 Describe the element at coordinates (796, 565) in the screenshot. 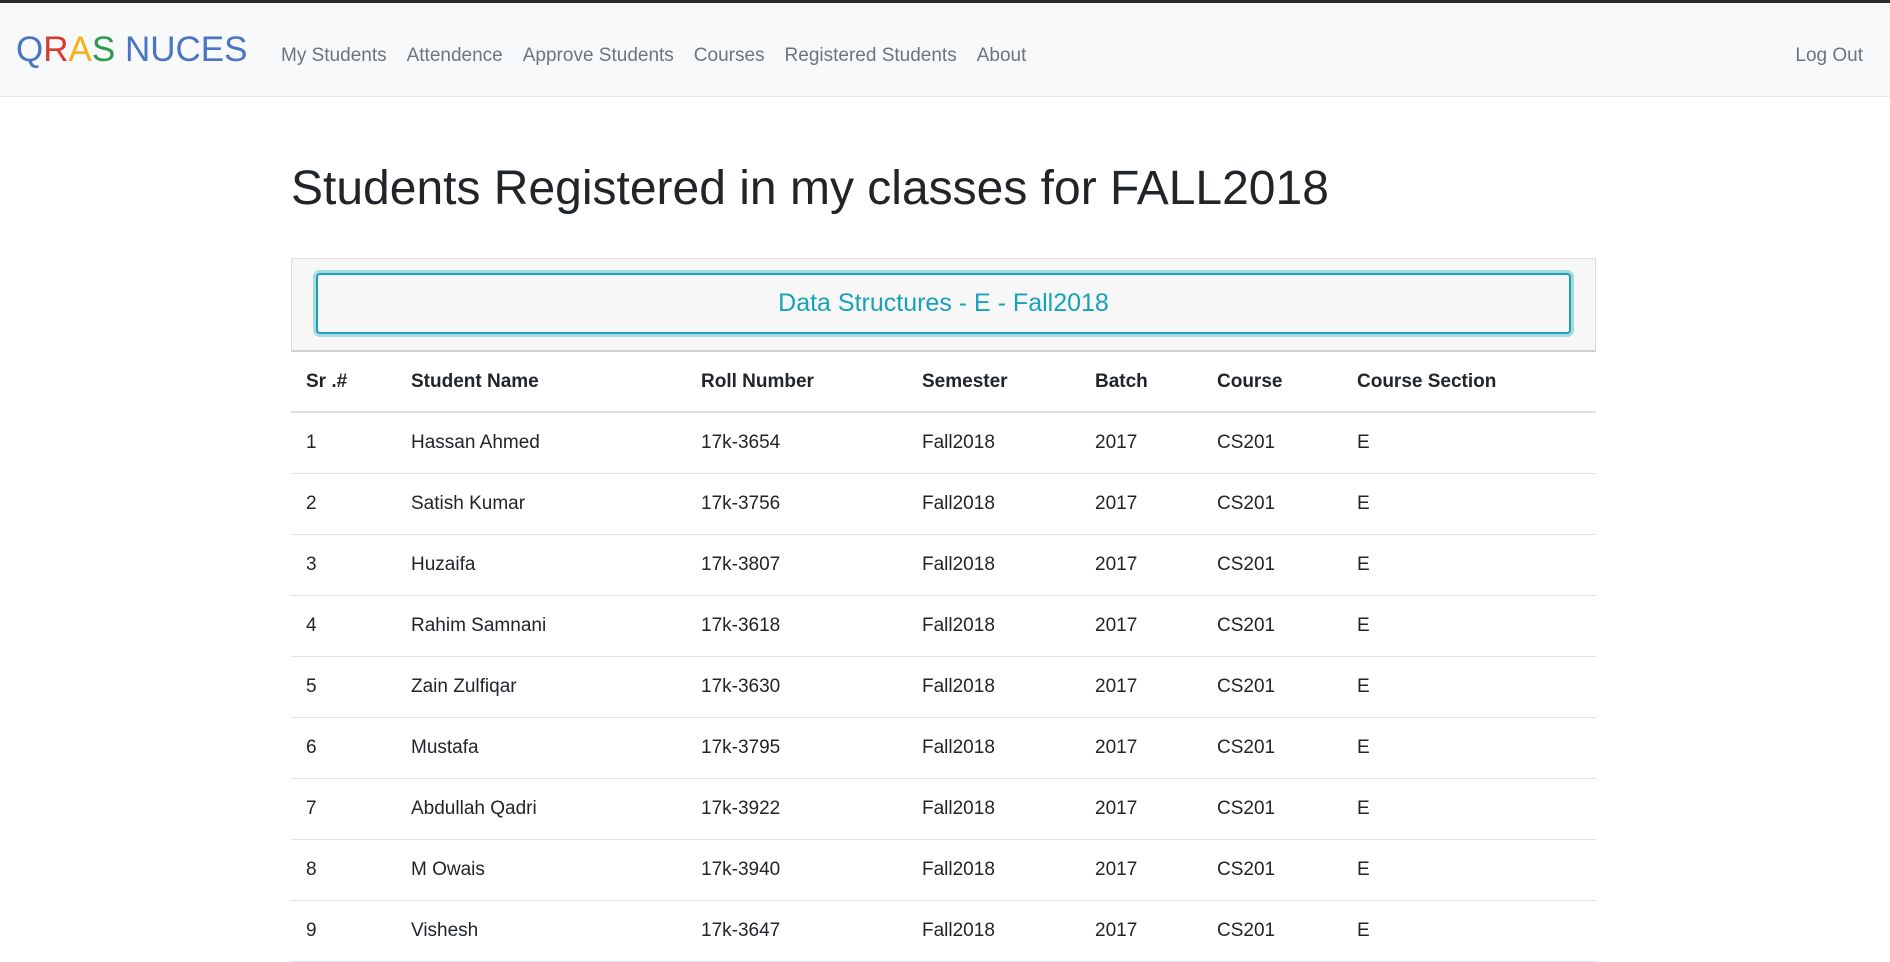

I see `cell-roll-number: 17k-3807` at that location.